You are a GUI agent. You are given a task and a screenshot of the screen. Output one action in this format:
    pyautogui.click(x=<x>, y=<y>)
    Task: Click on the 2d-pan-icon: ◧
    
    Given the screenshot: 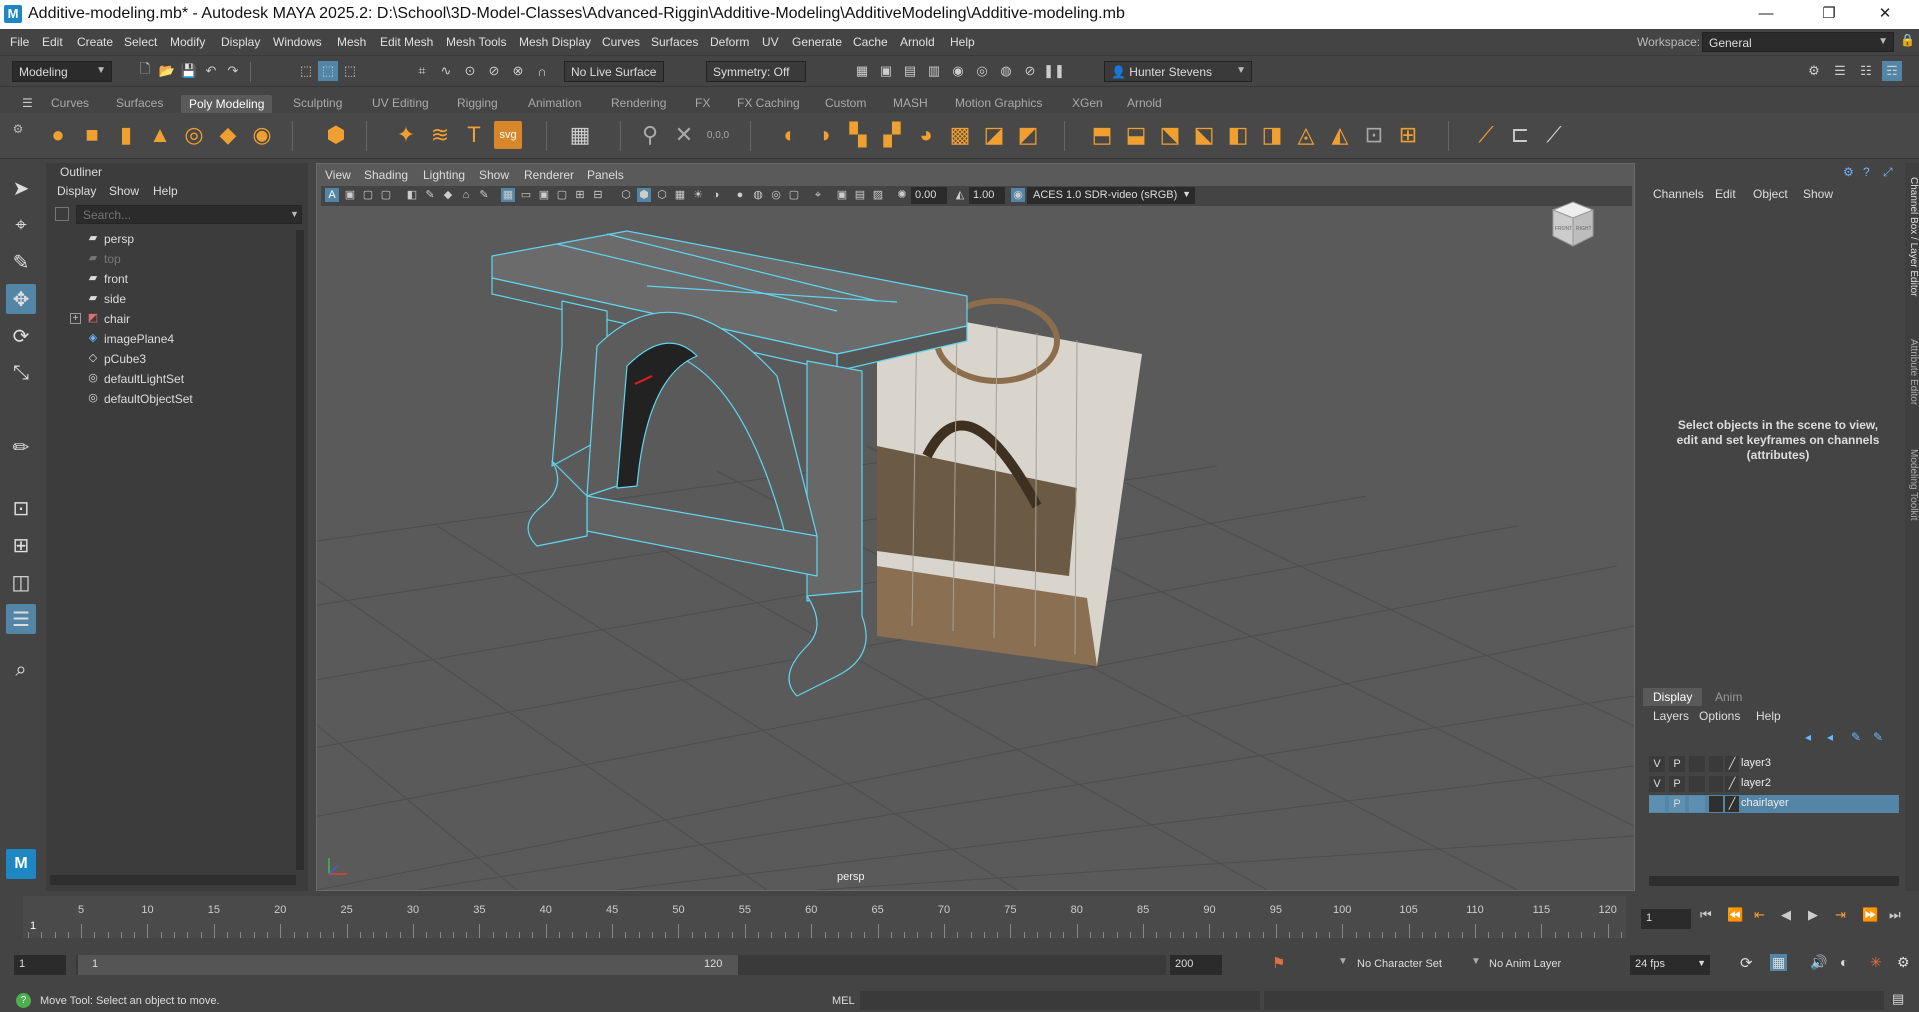 What is the action you would take?
    pyautogui.click(x=412, y=195)
    